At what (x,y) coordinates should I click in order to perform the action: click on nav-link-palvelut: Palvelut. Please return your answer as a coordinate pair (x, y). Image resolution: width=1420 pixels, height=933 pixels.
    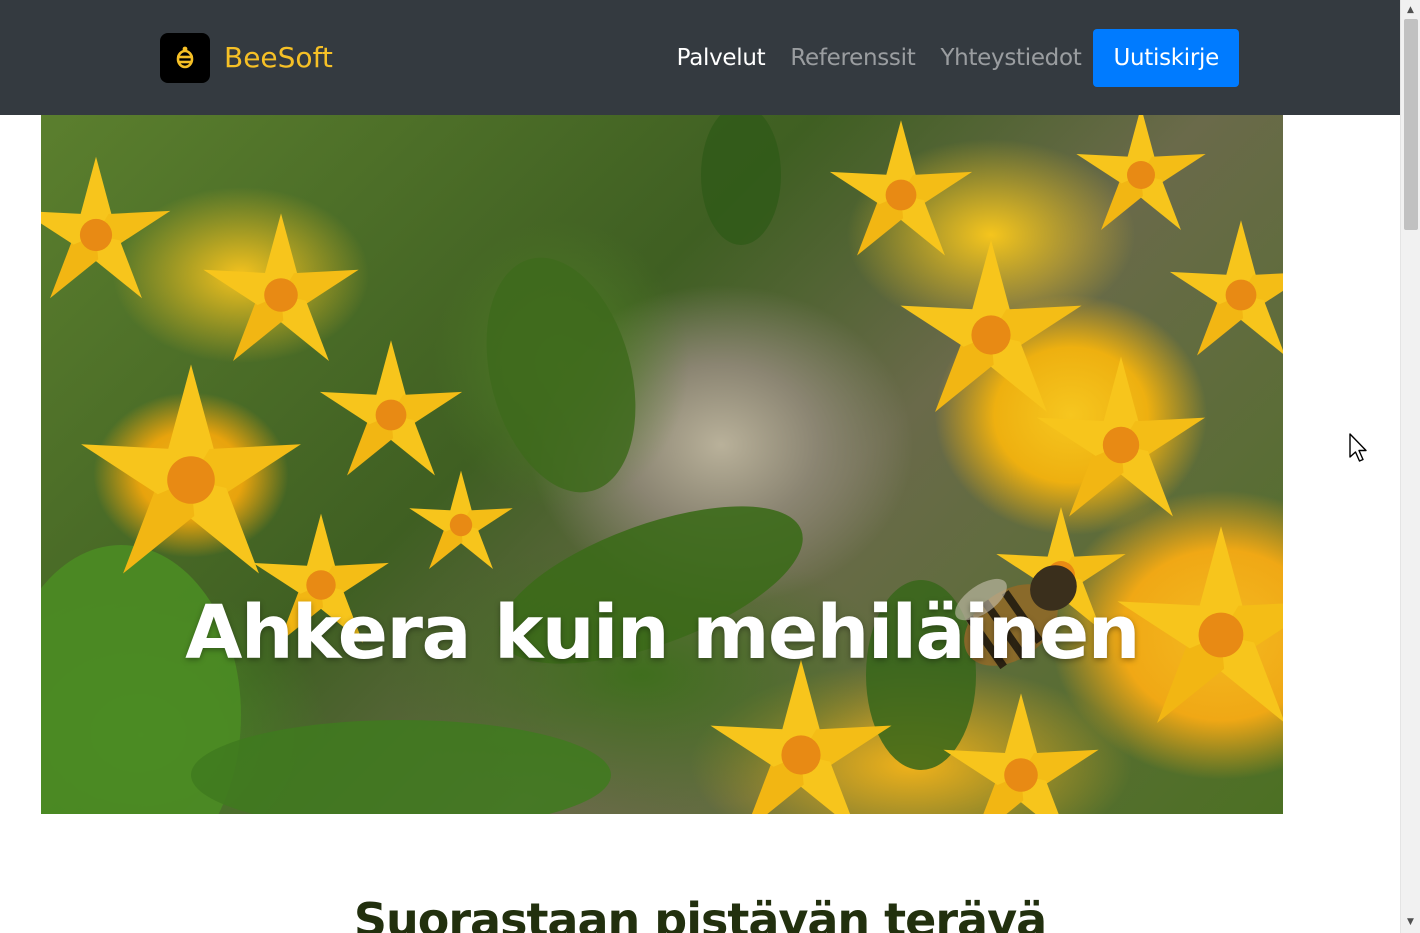
    Looking at the image, I should click on (721, 58).